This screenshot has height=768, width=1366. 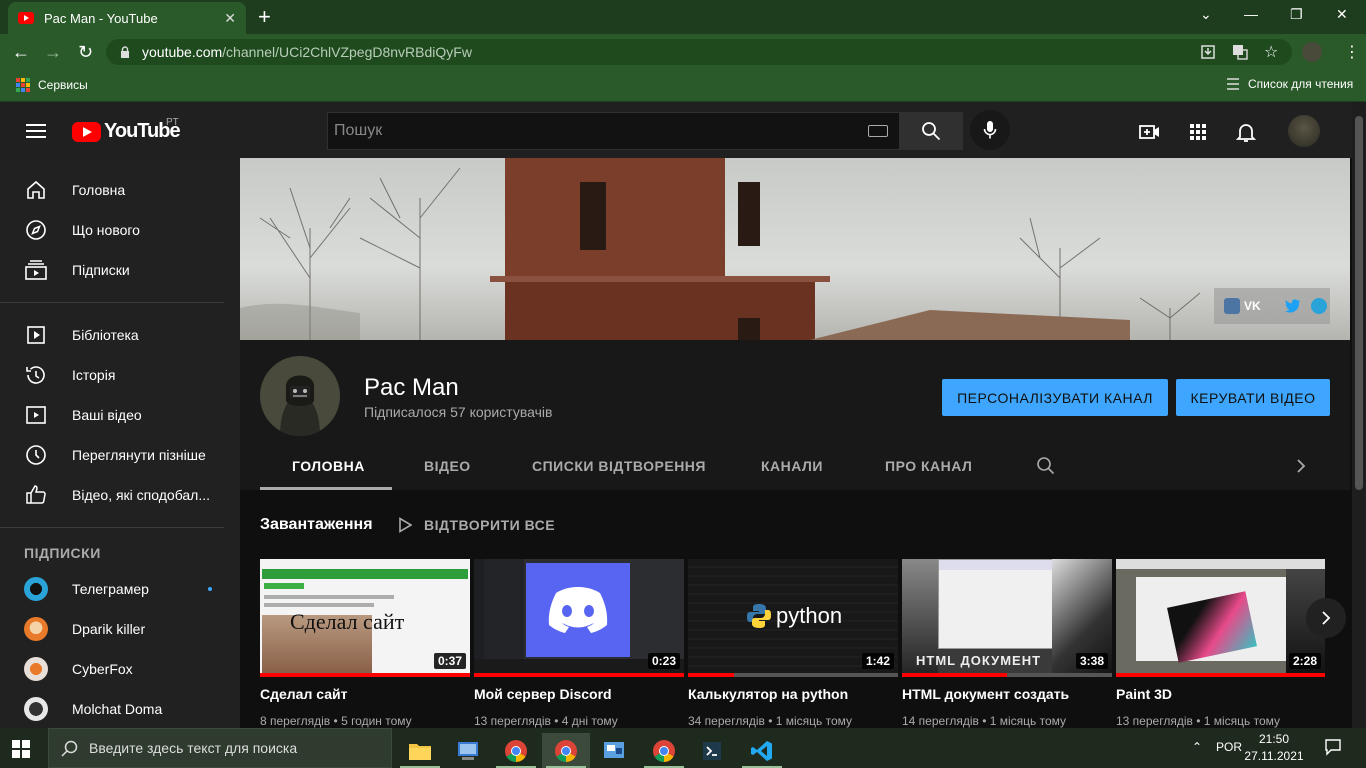 What do you see at coordinates (411, 387) in the screenshot?
I see `channel-name: Pac Man` at bounding box center [411, 387].